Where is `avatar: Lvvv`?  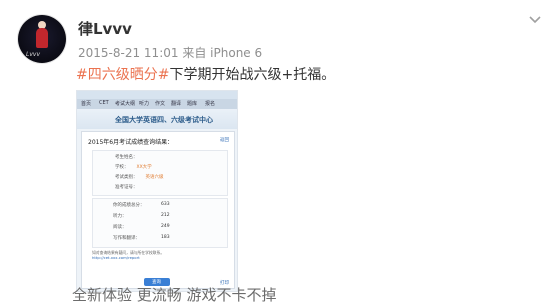
avatar: Lvvv is located at coordinates (42, 39).